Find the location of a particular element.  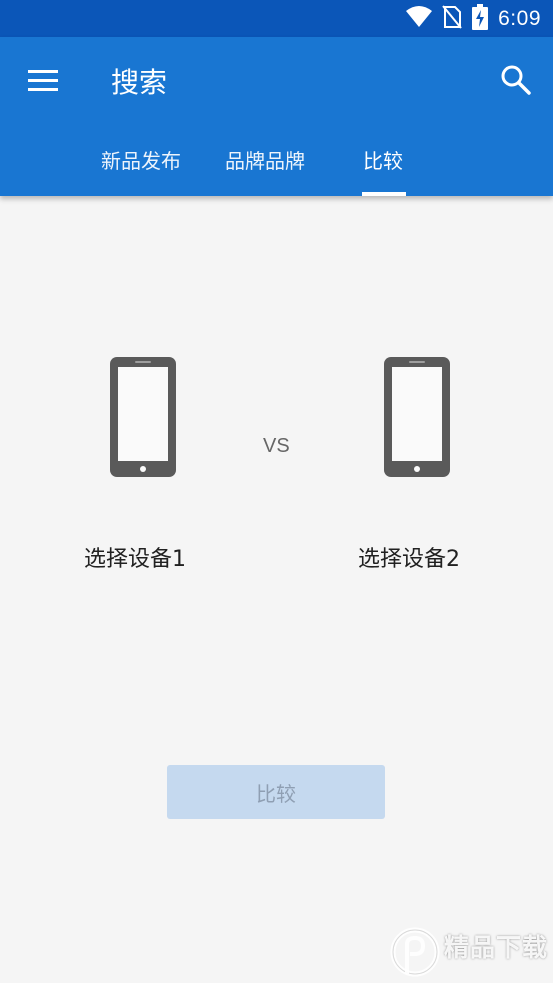

tab-brands: 品牌品牌 is located at coordinates (265, 159).